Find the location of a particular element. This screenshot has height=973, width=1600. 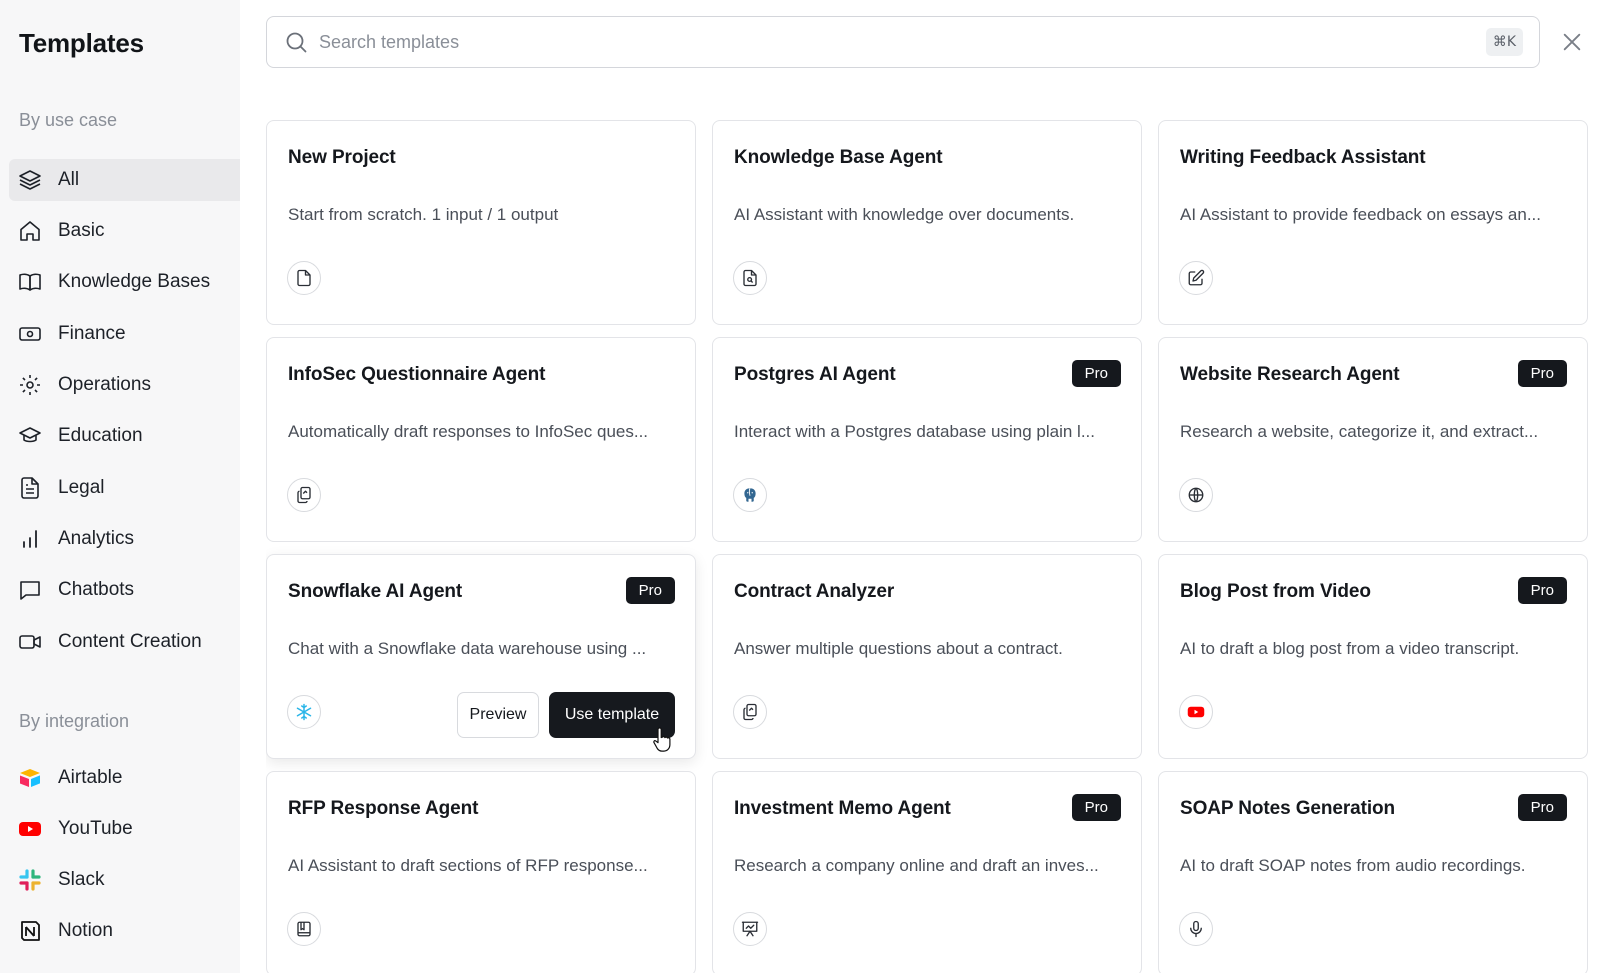

sidebar-item-basic: Basic is located at coordinates (124, 231).